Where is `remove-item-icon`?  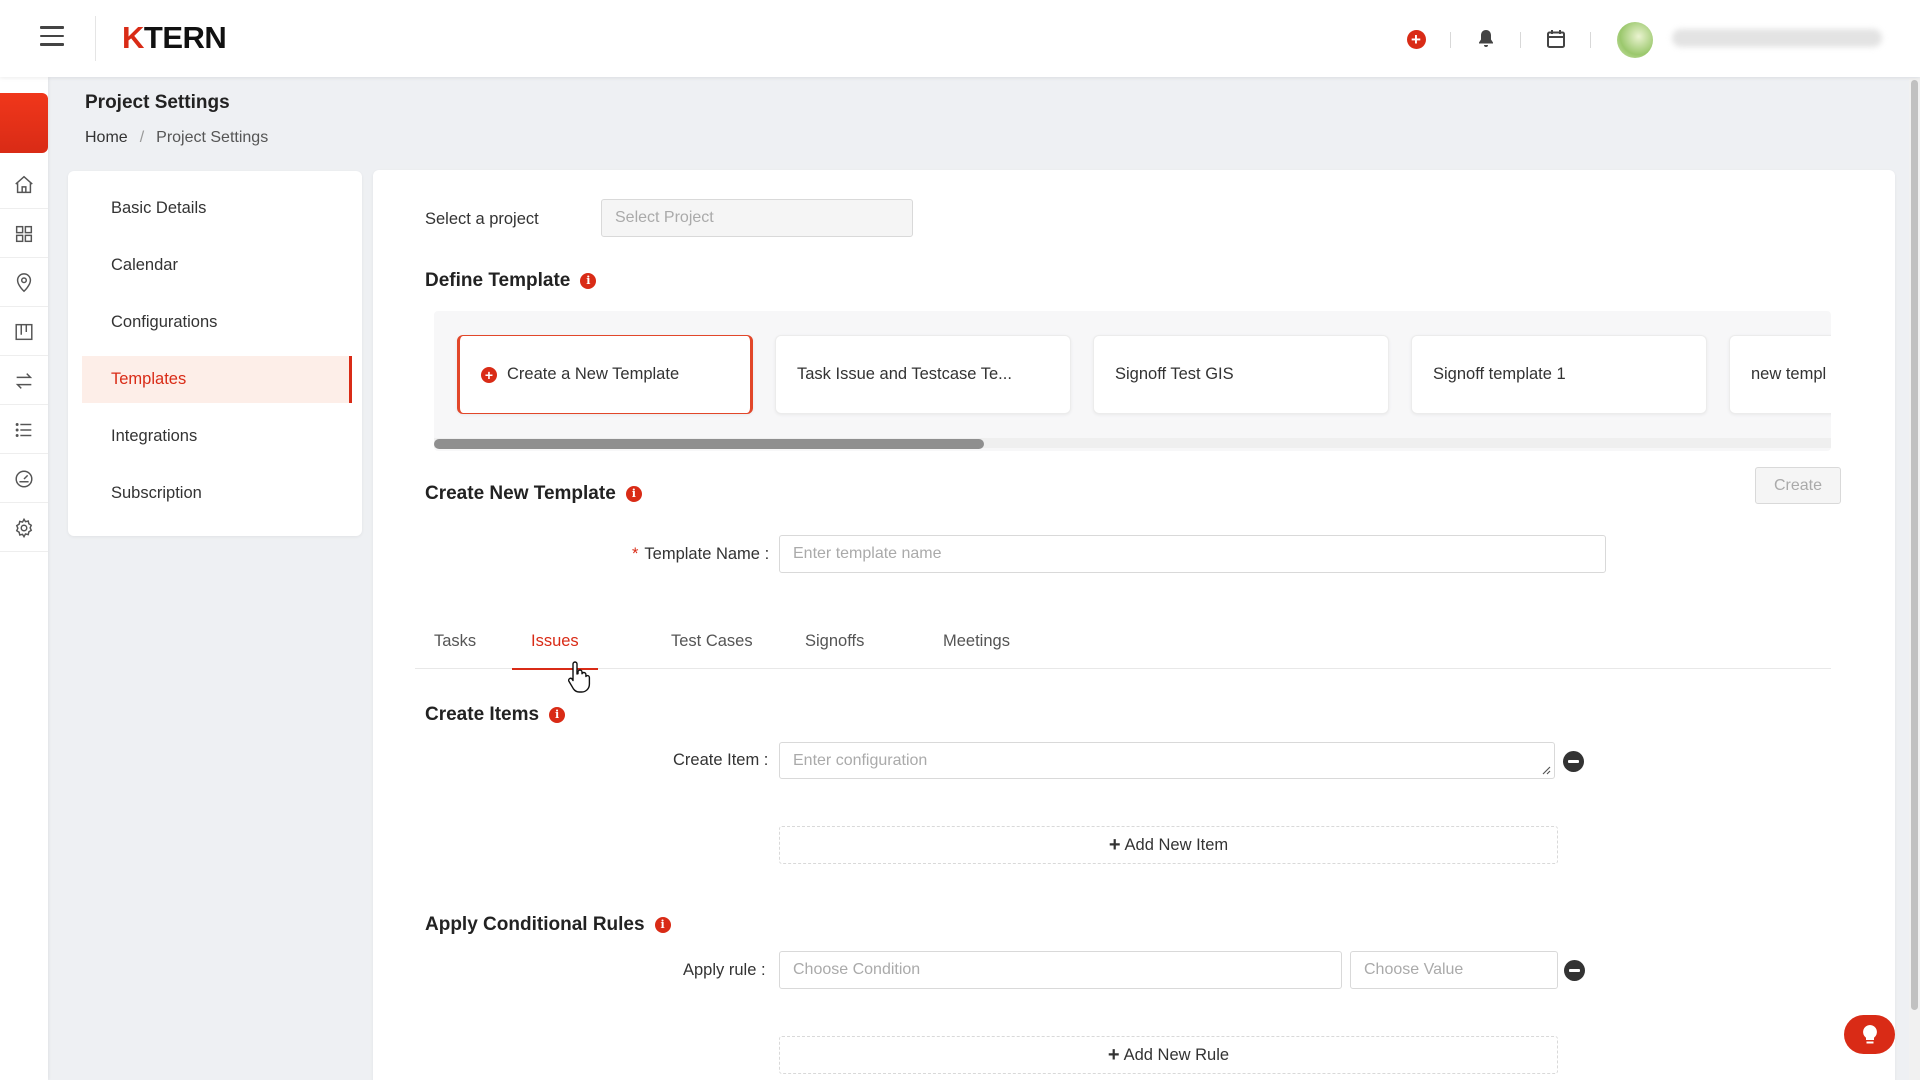 remove-item-icon is located at coordinates (1573, 761).